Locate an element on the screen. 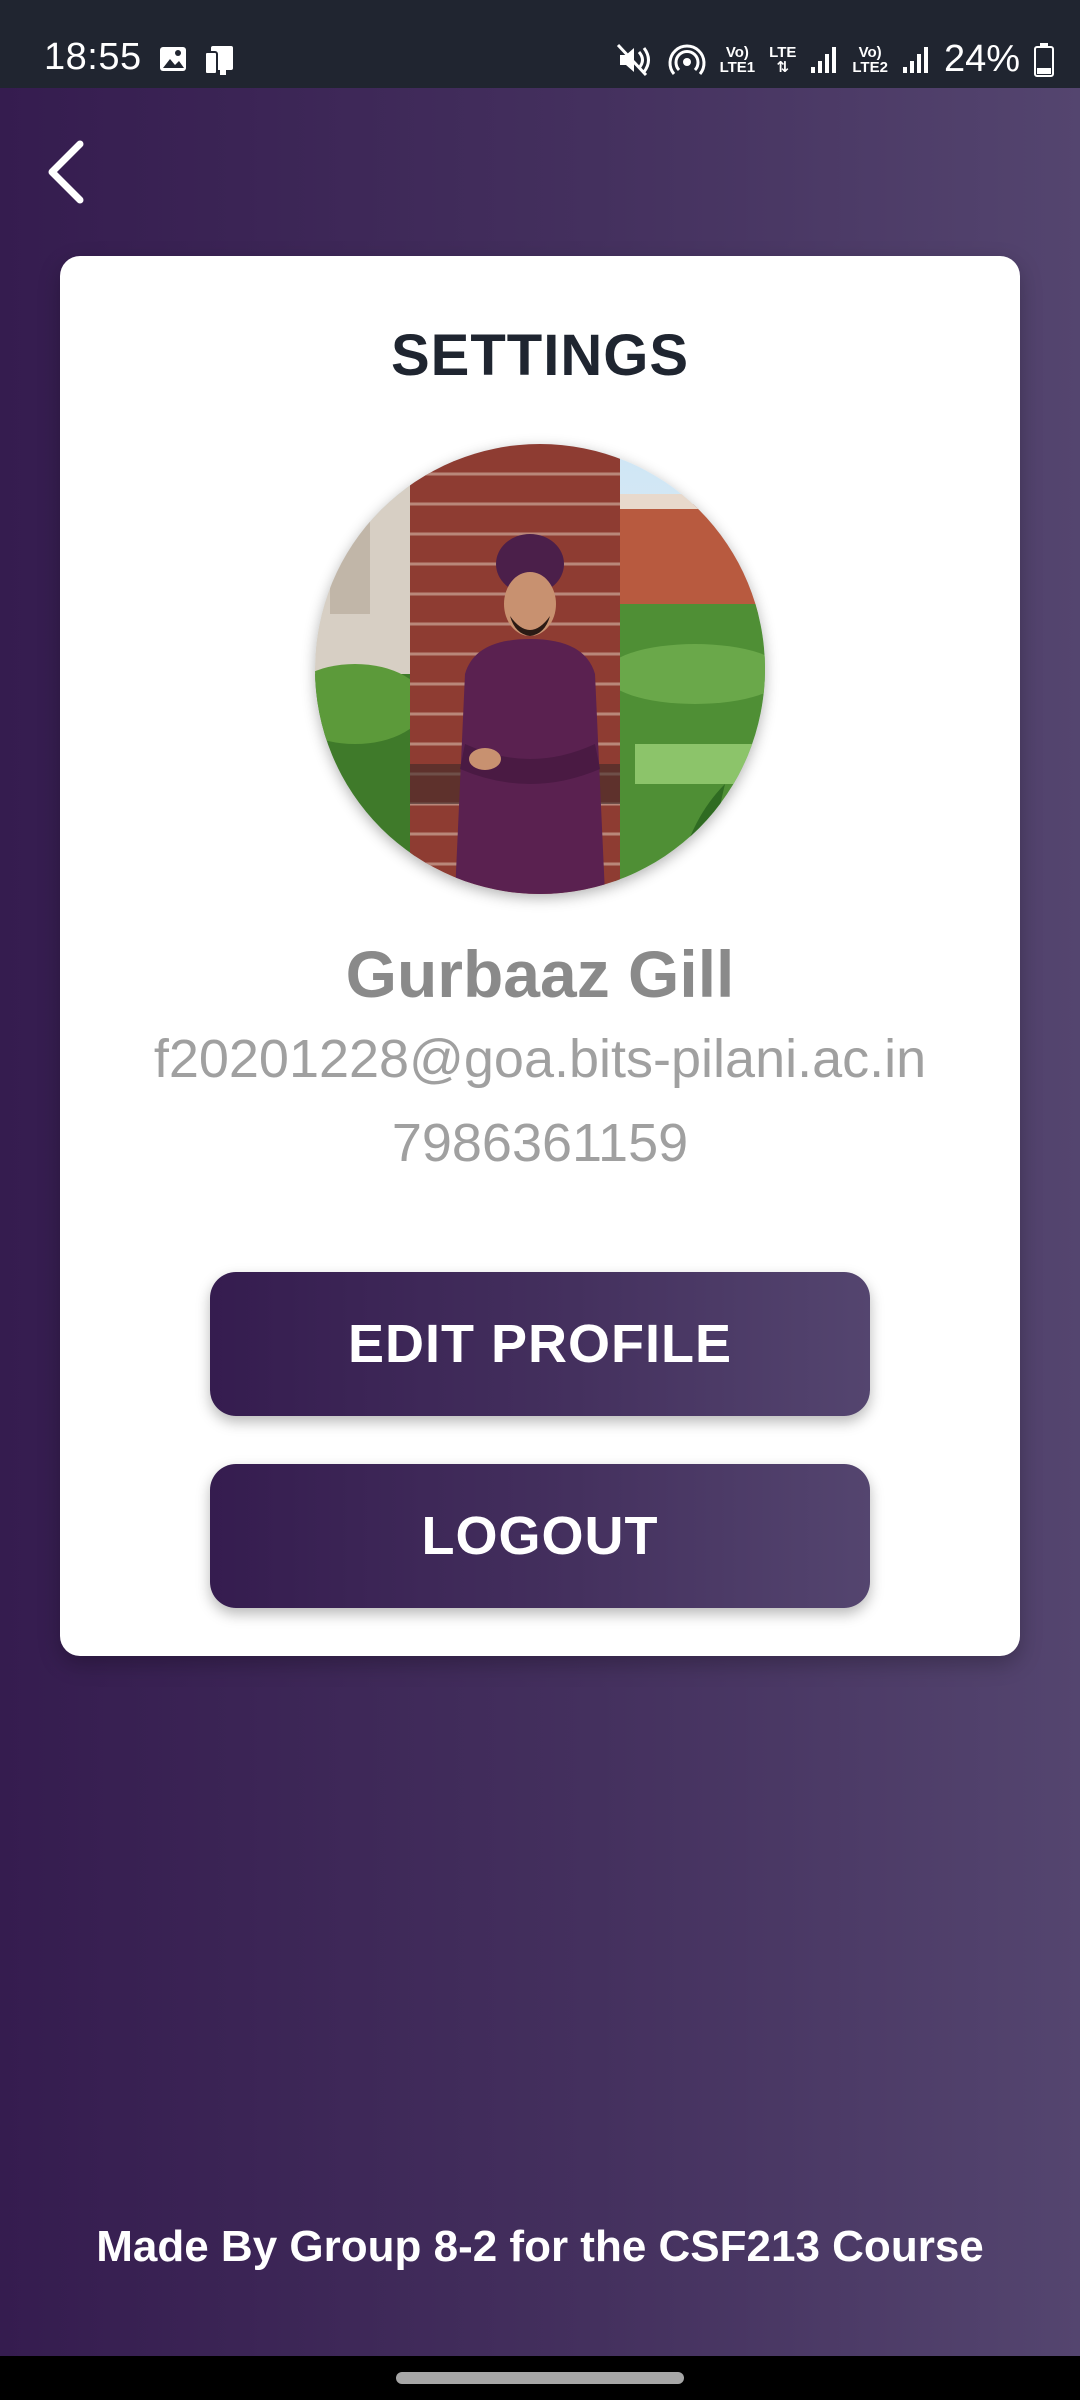 The width and height of the screenshot is (1080, 2400). home-indicator is located at coordinates (540, 2378).